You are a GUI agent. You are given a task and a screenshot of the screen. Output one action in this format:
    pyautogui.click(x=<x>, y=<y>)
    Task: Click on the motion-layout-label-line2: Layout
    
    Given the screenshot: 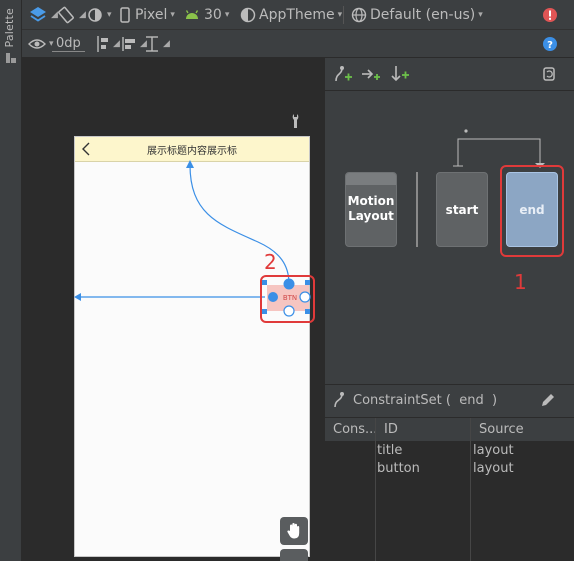 What is the action you would take?
    pyautogui.click(x=371, y=216)
    